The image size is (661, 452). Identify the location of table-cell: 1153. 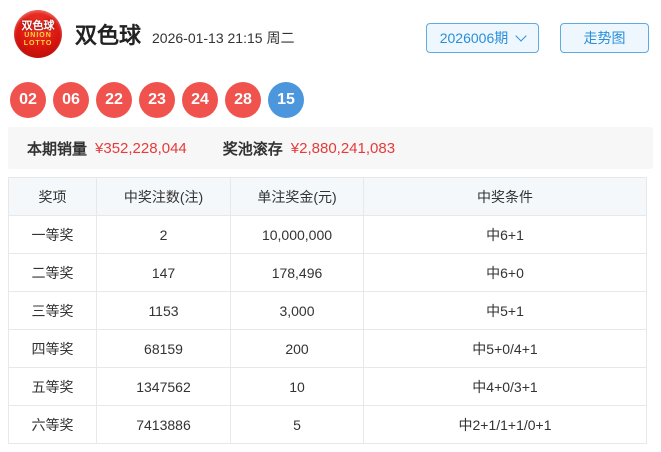
(163, 310).